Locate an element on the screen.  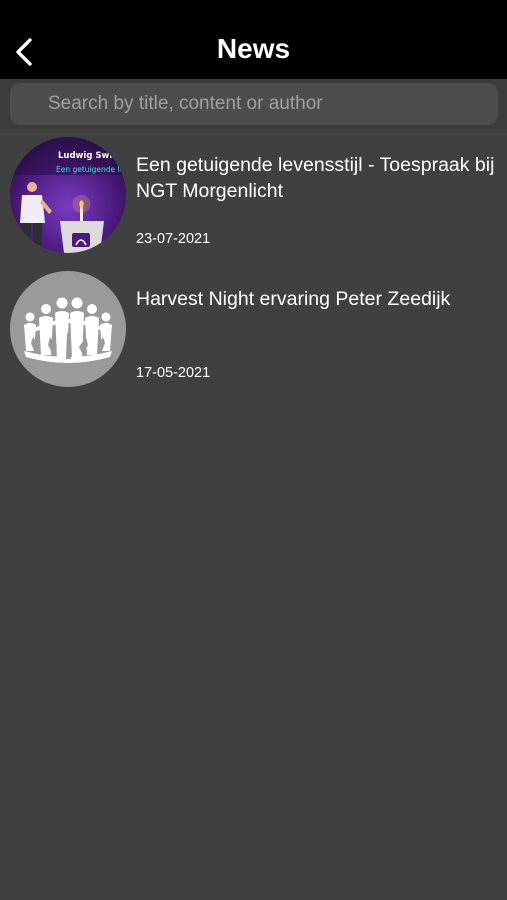
thumbnail-caption-2: Een getuigende leve is located at coordinates (91, 169).